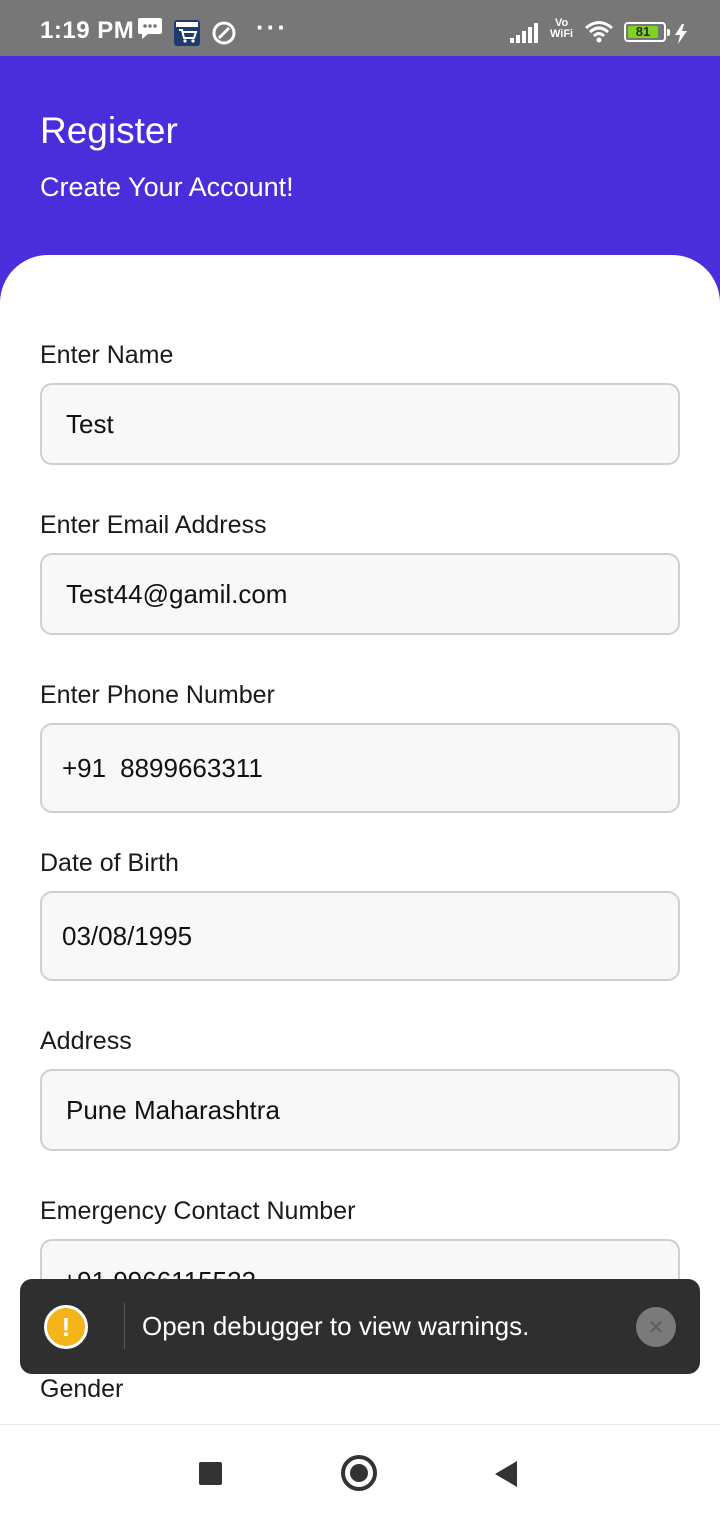 The image size is (720, 1520). I want to click on page-title: Register, so click(109, 130).